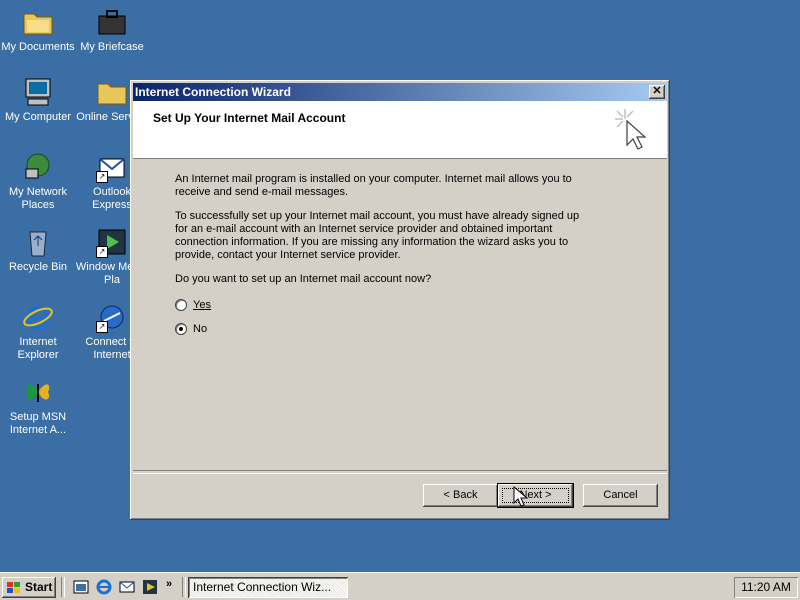  Describe the element at coordinates (112, 317) in the screenshot. I see `connect-icon: ↗` at that location.